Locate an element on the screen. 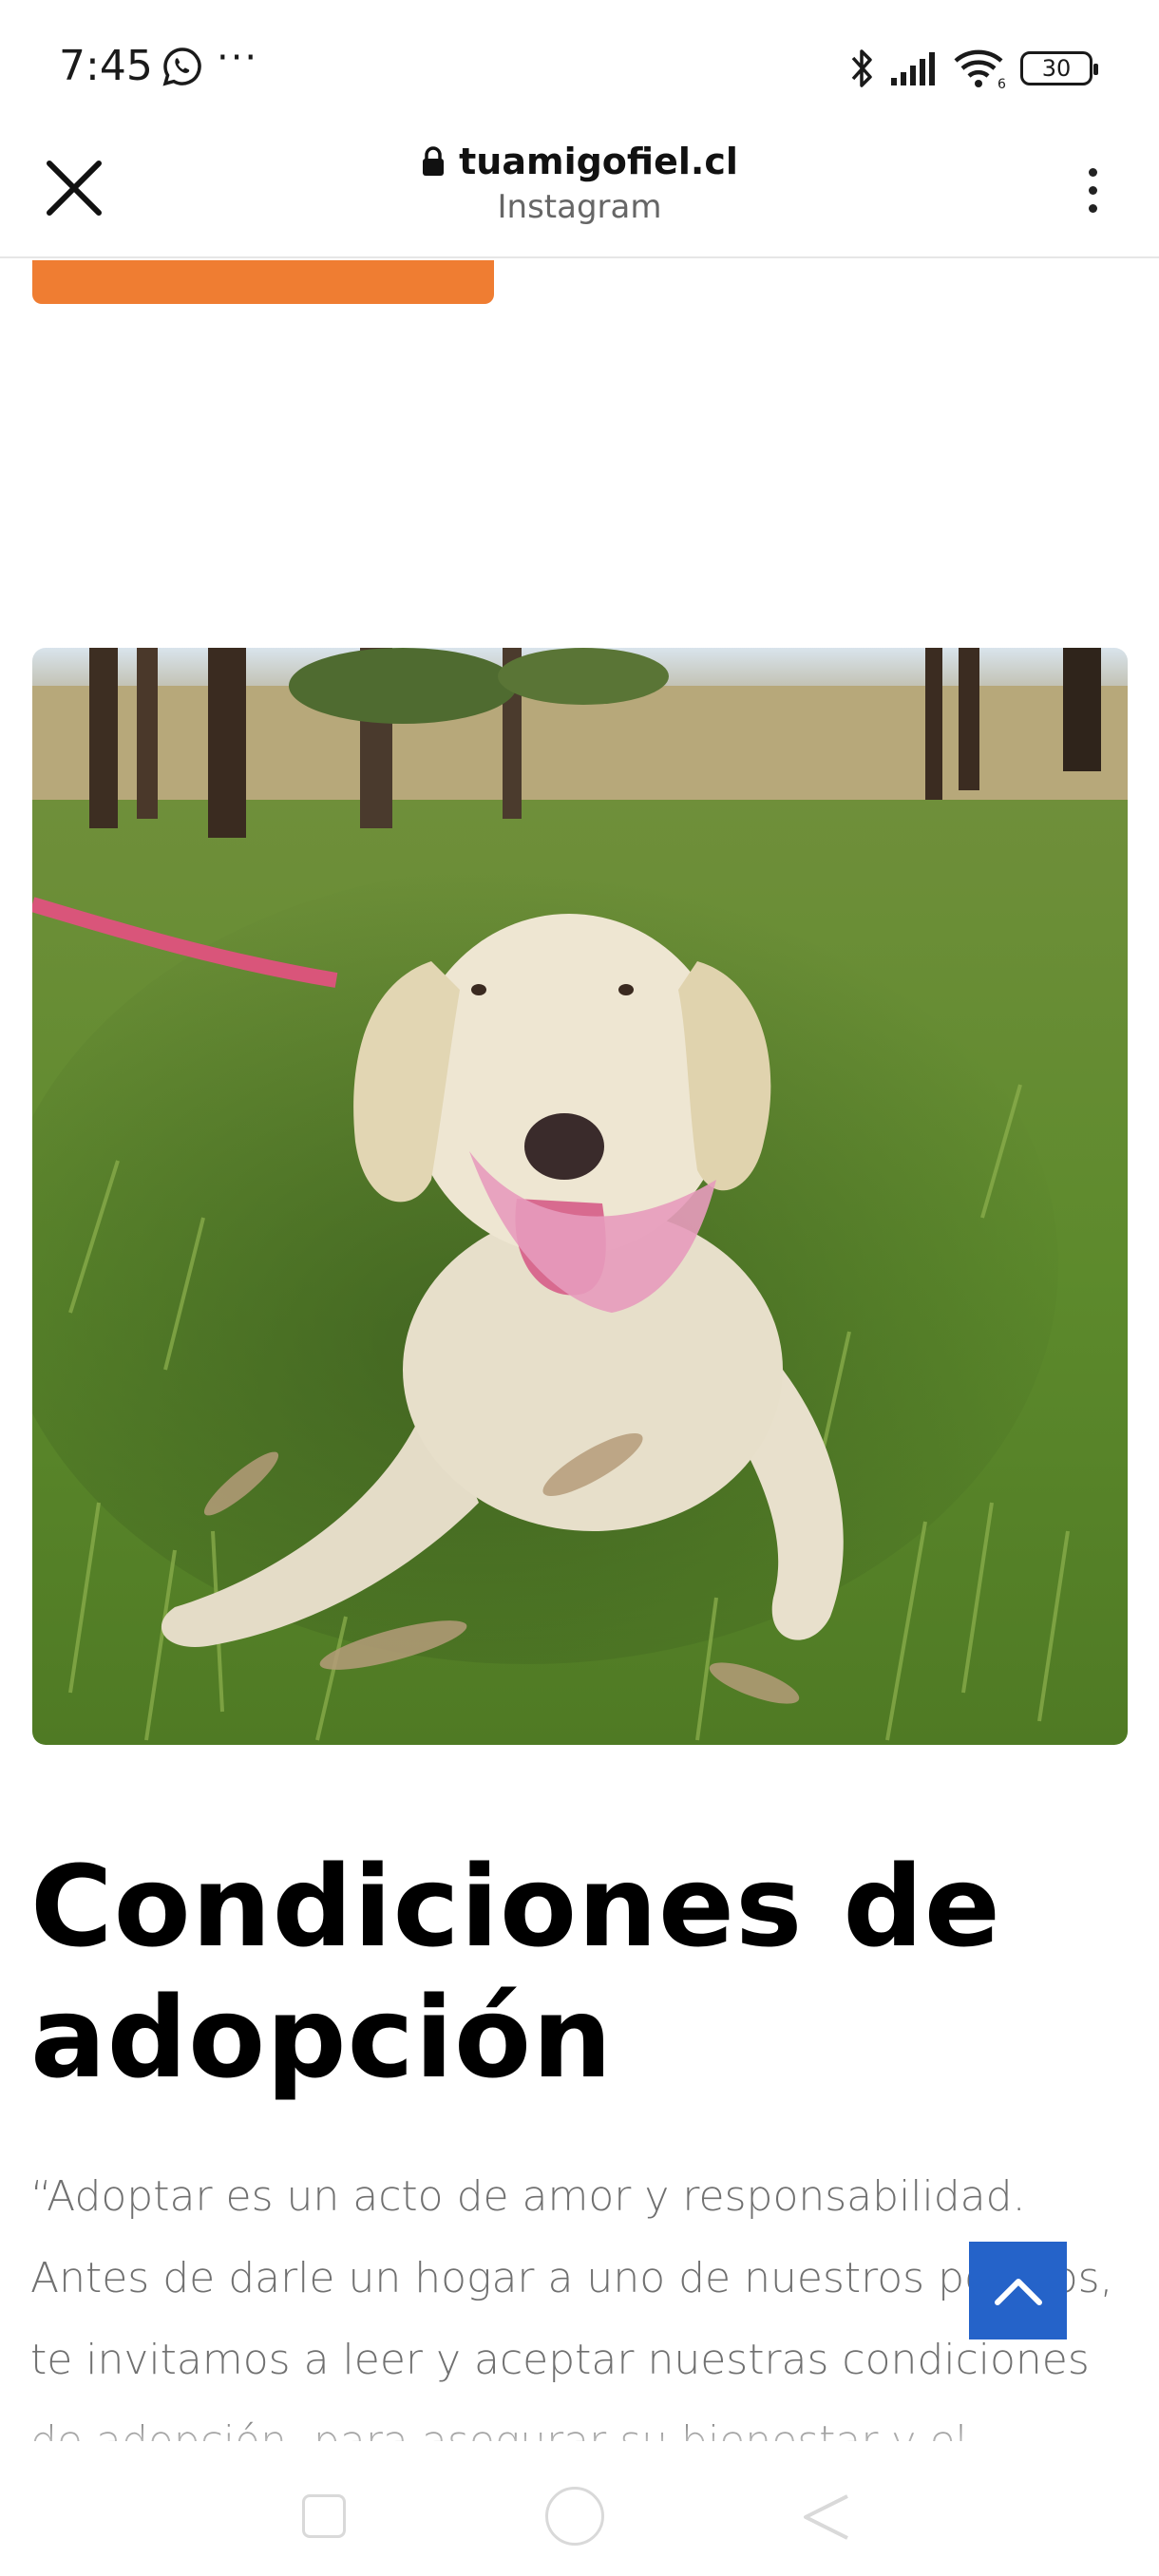 This screenshot has height=2576, width=1159. url-subtitle: Instagram is located at coordinates (579, 207).